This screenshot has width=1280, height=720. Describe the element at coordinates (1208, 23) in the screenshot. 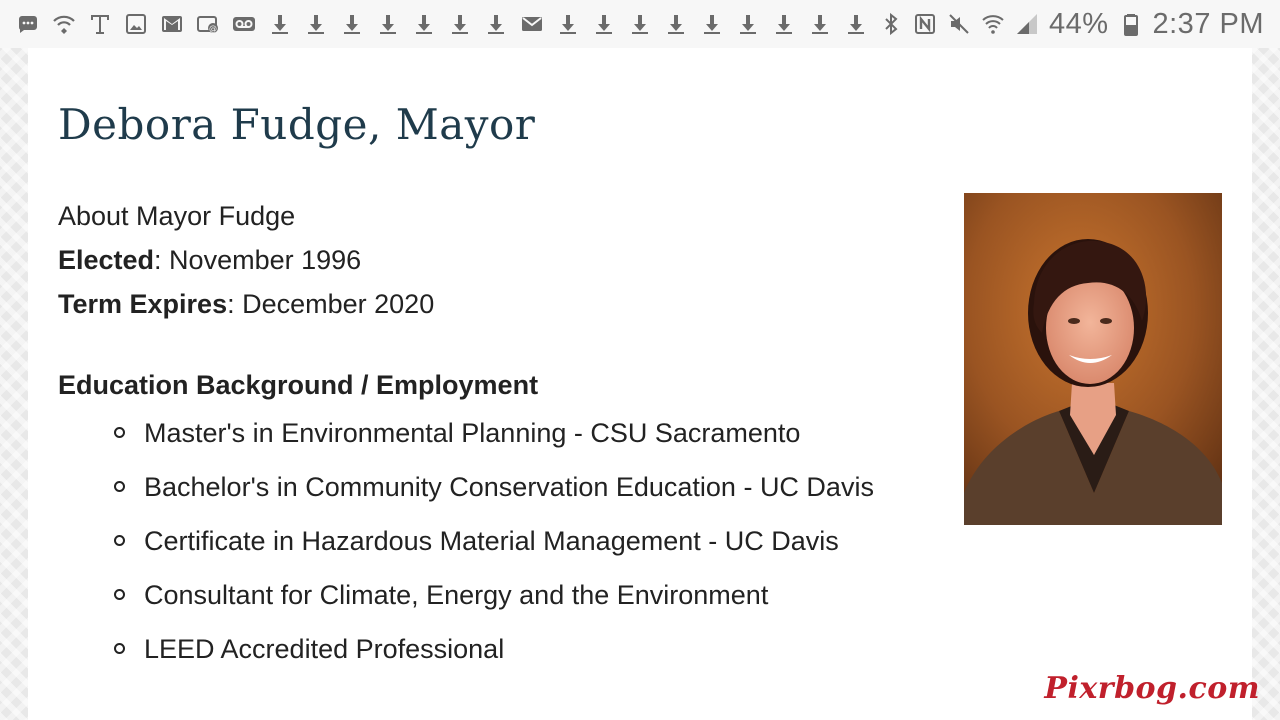

I see `clock: 2:37 PM` at that location.